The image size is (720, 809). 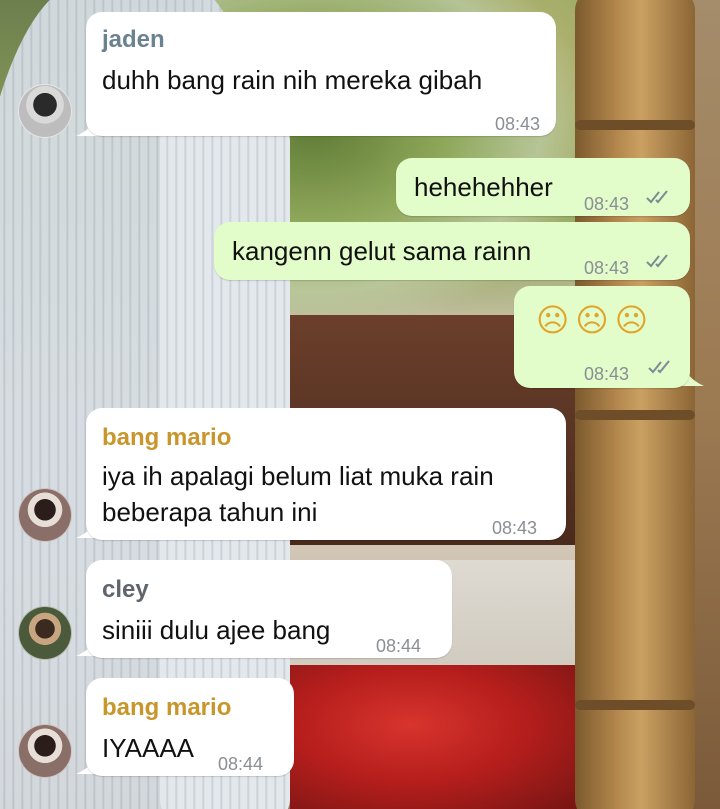 What do you see at coordinates (148, 748) in the screenshot?
I see `message-text: IYAAAA` at bounding box center [148, 748].